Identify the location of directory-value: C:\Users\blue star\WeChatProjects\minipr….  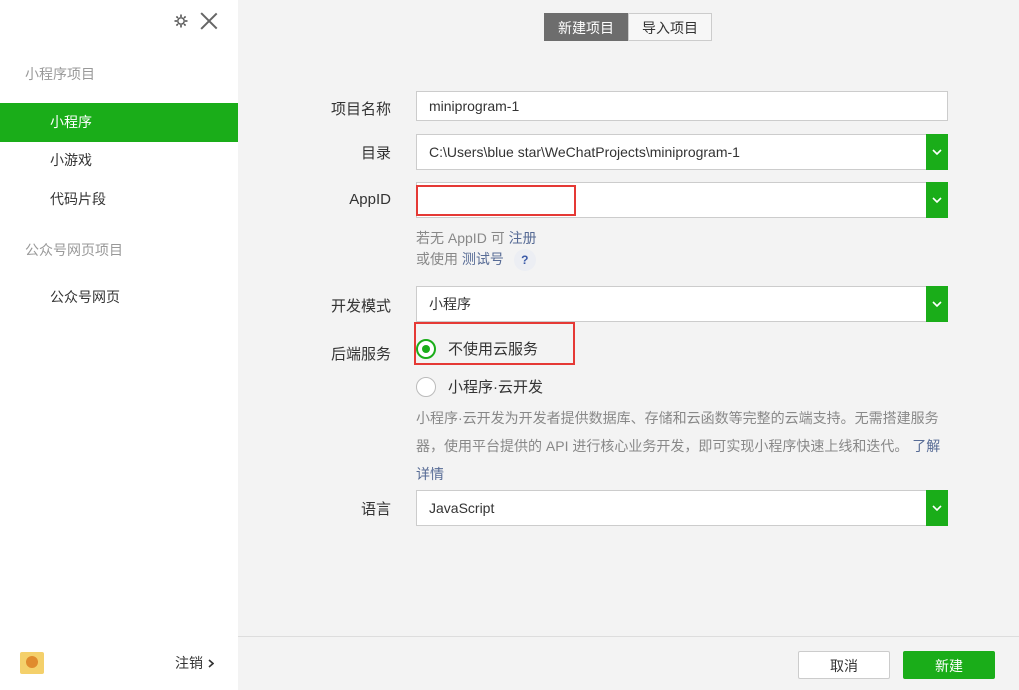
(584, 152).